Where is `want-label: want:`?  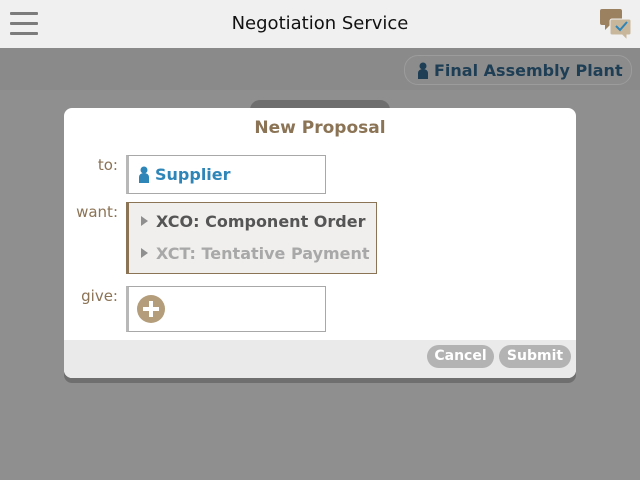
want-label: want: is located at coordinates (97, 212).